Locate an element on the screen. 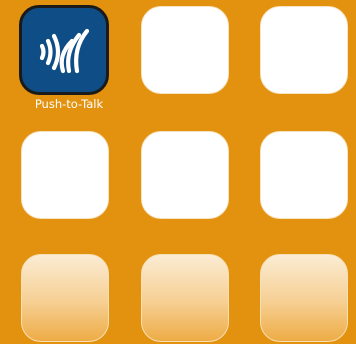 Image resolution: width=356 pixels, height=344 pixels. push-to-talk-label: Push-to-Talk is located at coordinates (69, 104).